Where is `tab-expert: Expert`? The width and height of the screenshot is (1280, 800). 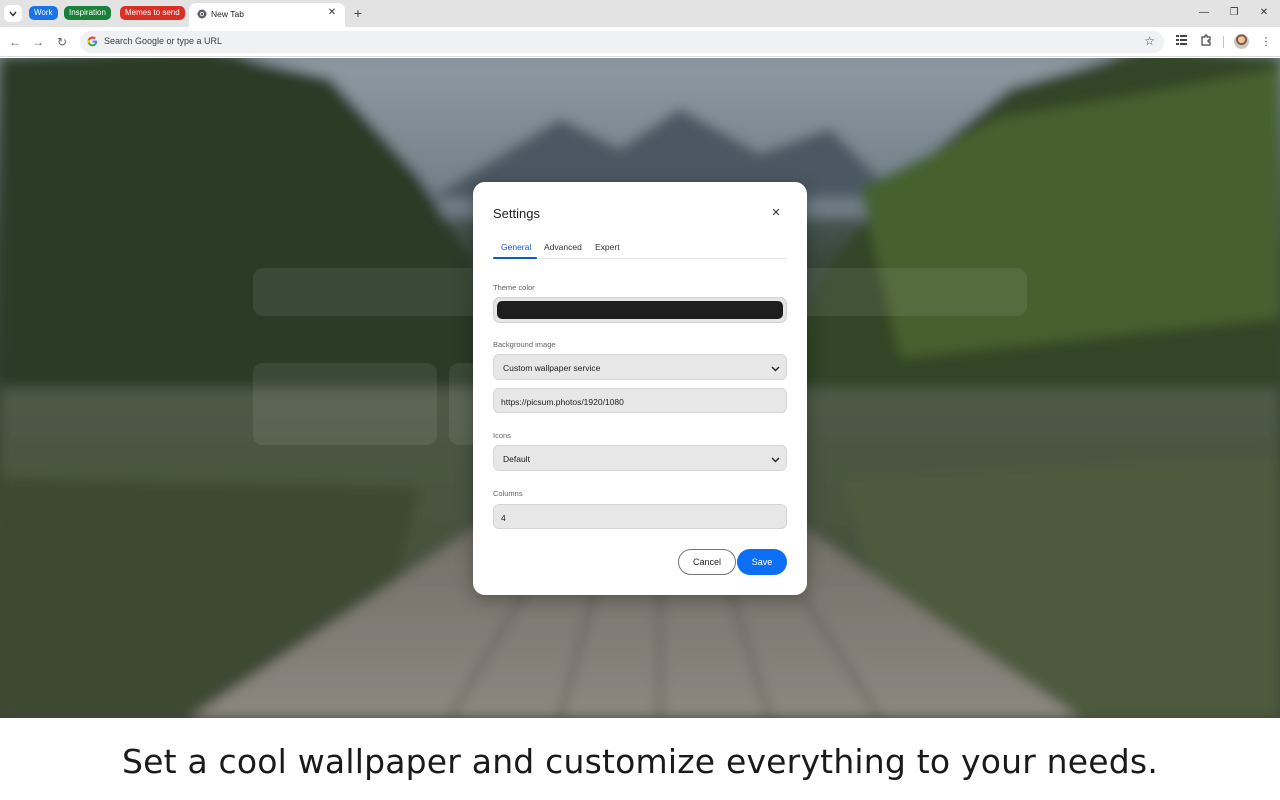
tab-expert: Expert is located at coordinates (607, 247).